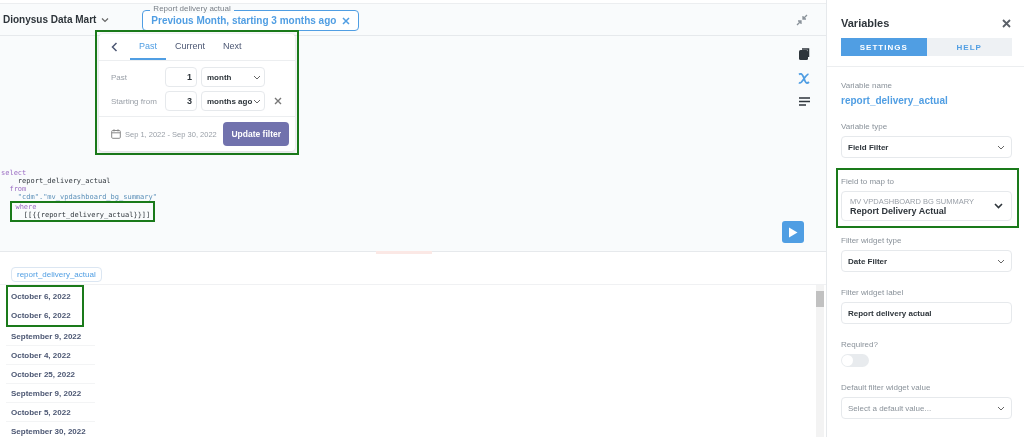  What do you see at coordinates (181, 101) in the screenshot?
I see `number-field: 3` at bounding box center [181, 101].